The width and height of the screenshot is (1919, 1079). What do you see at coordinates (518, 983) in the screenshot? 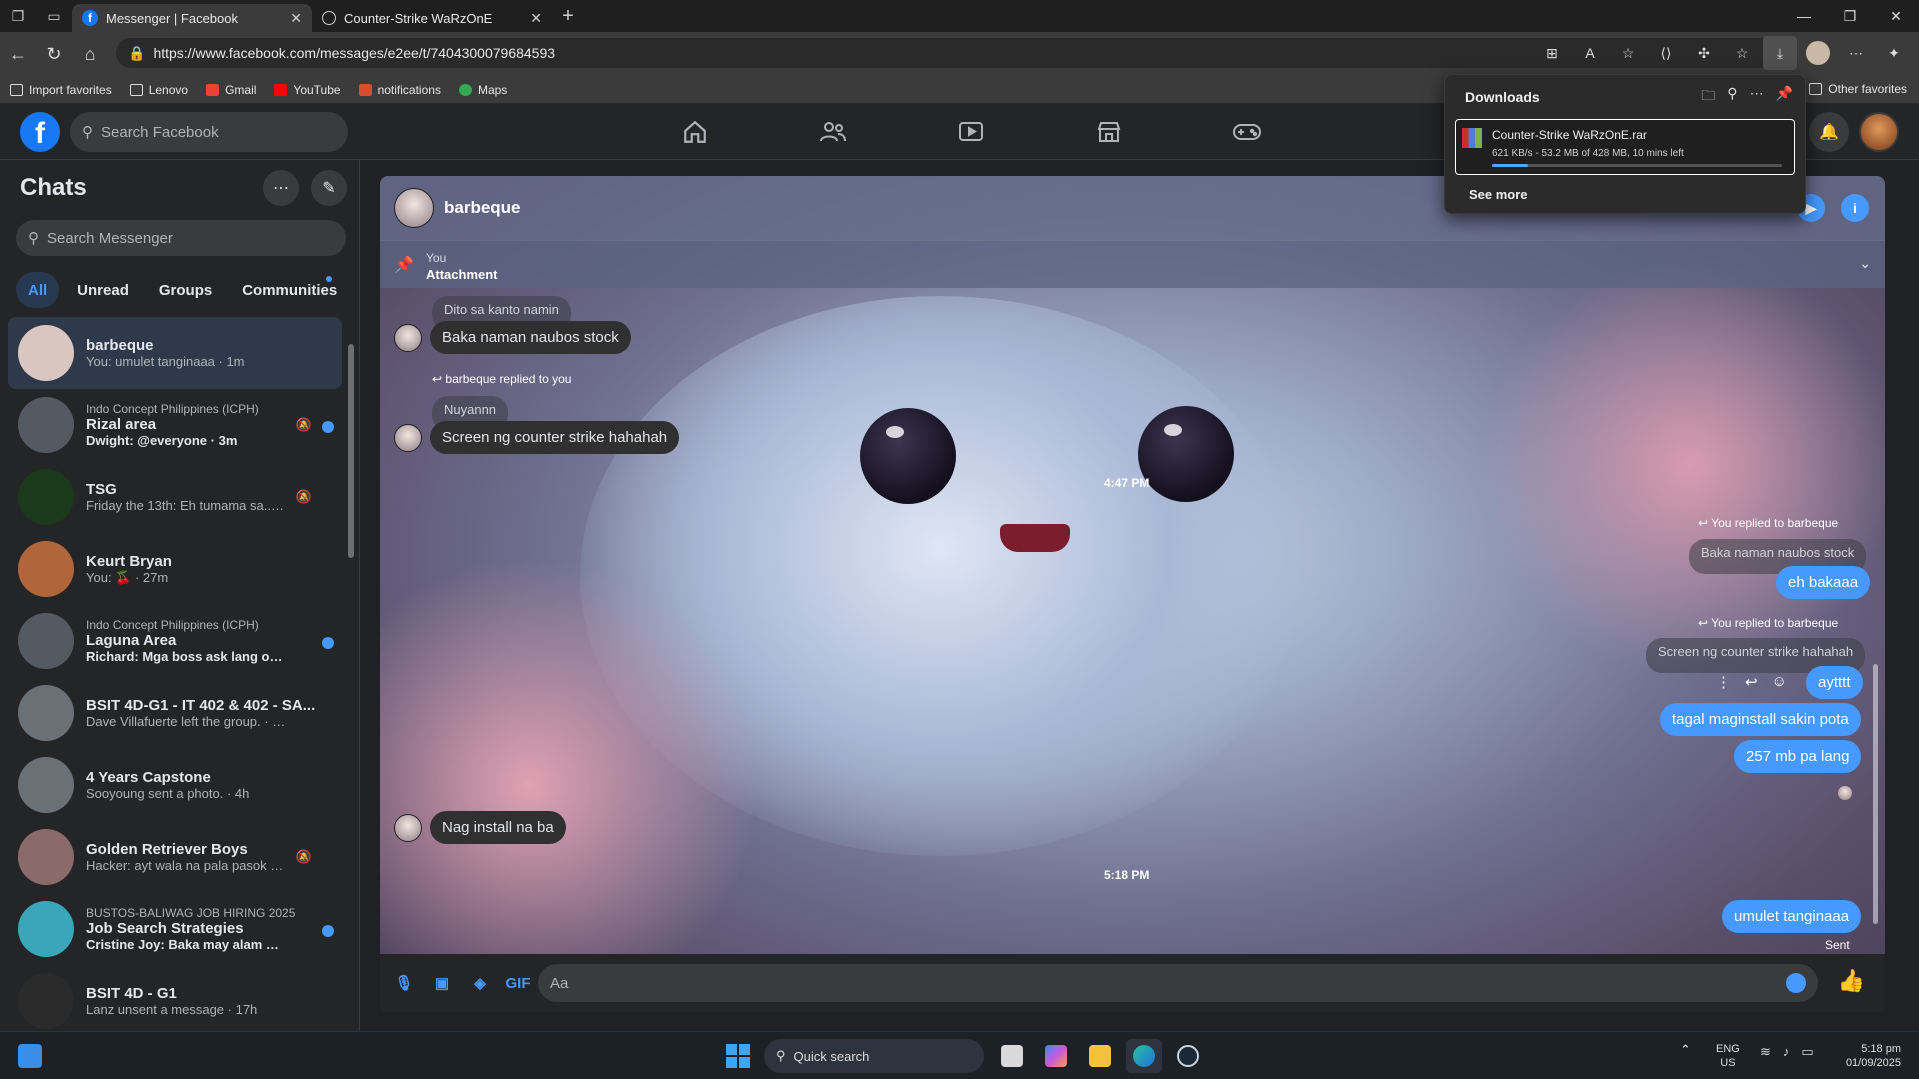
I see `gif-icon: GIF` at bounding box center [518, 983].